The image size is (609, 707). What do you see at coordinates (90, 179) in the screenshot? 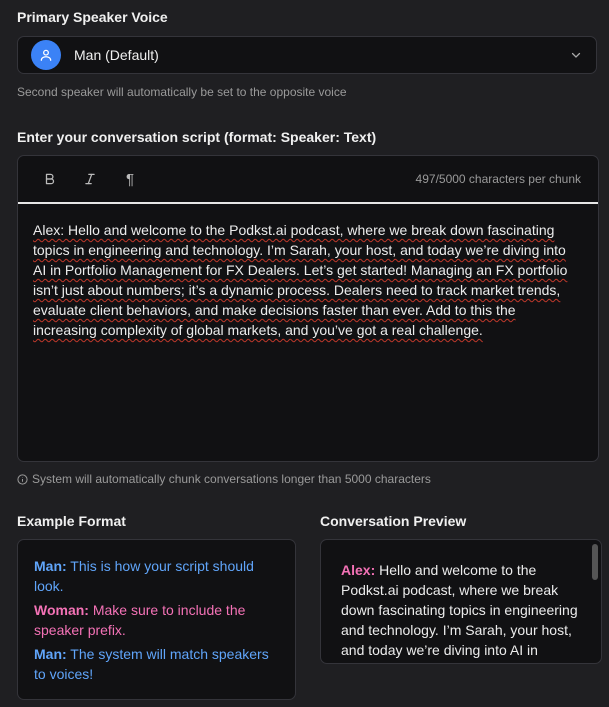
I see `italic-button` at bounding box center [90, 179].